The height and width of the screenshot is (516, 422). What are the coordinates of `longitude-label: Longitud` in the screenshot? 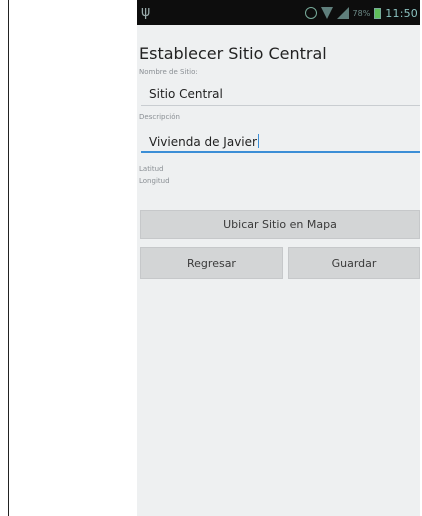 It's located at (154, 181).